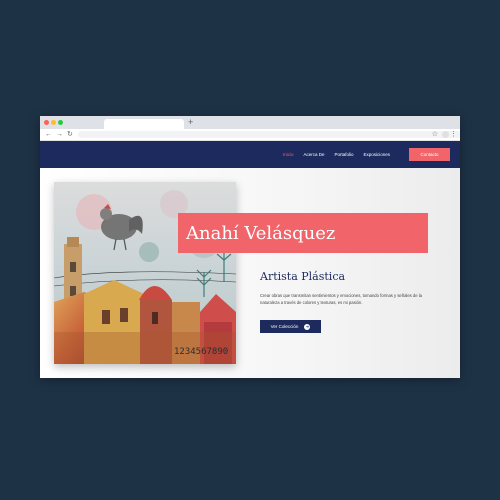  Describe the element at coordinates (269, 134) in the screenshot. I see `address-bar` at that location.